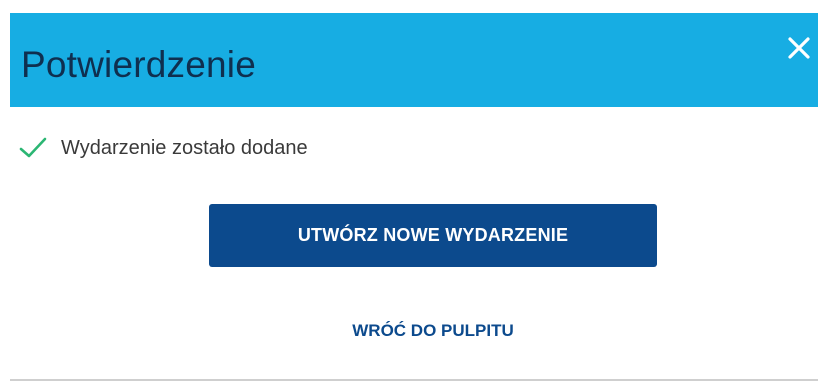 The image size is (818, 381). I want to click on success-message: Wydarzenie zostało dodane, so click(163, 148).